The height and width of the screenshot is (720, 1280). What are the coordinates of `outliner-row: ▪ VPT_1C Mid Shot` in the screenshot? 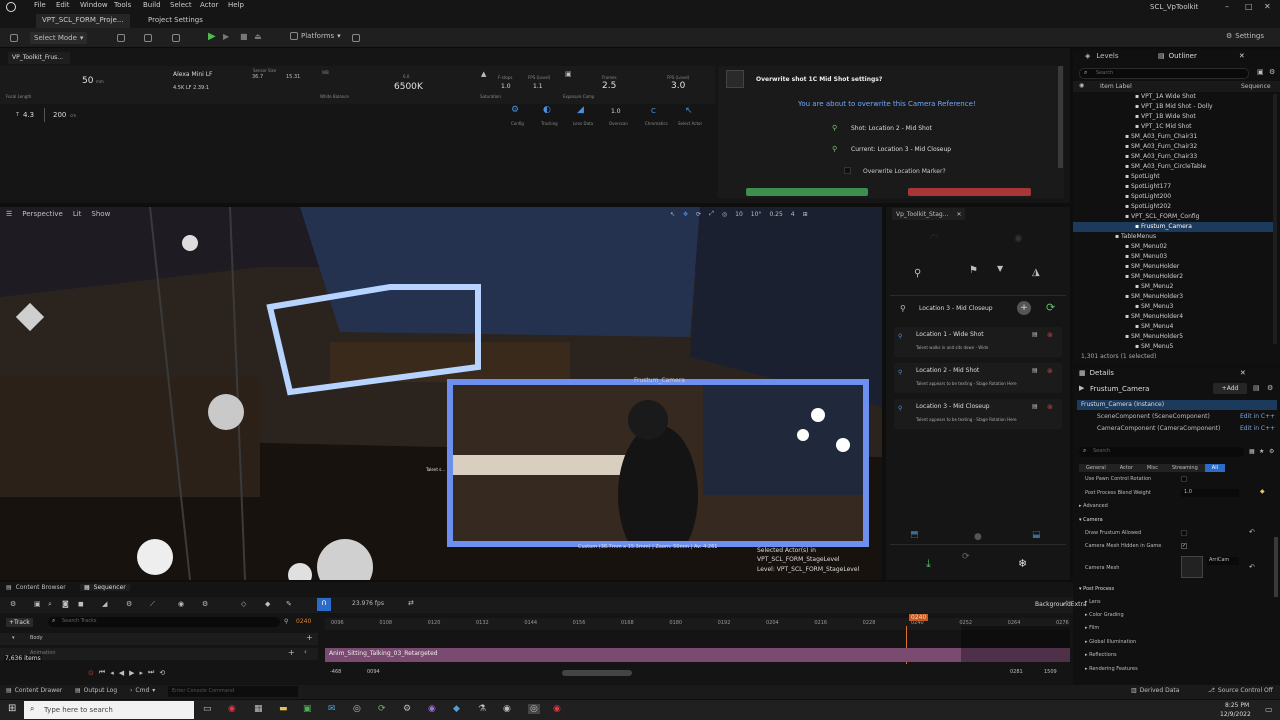 It's located at (1174, 127).